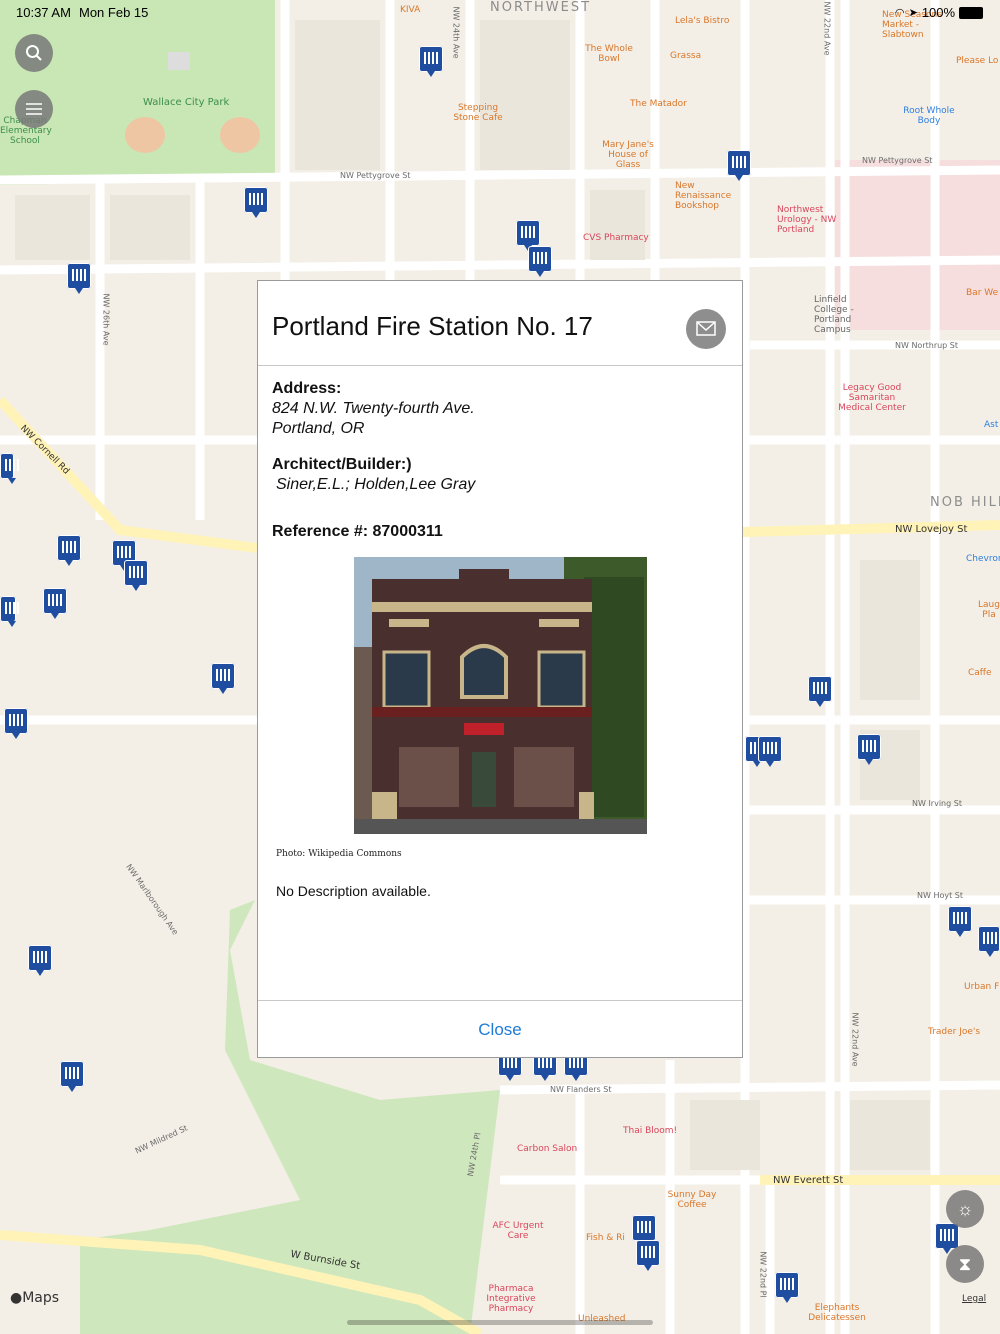  Describe the element at coordinates (989, 610) in the screenshot. I see `place-label: Laug Pla` at that location.